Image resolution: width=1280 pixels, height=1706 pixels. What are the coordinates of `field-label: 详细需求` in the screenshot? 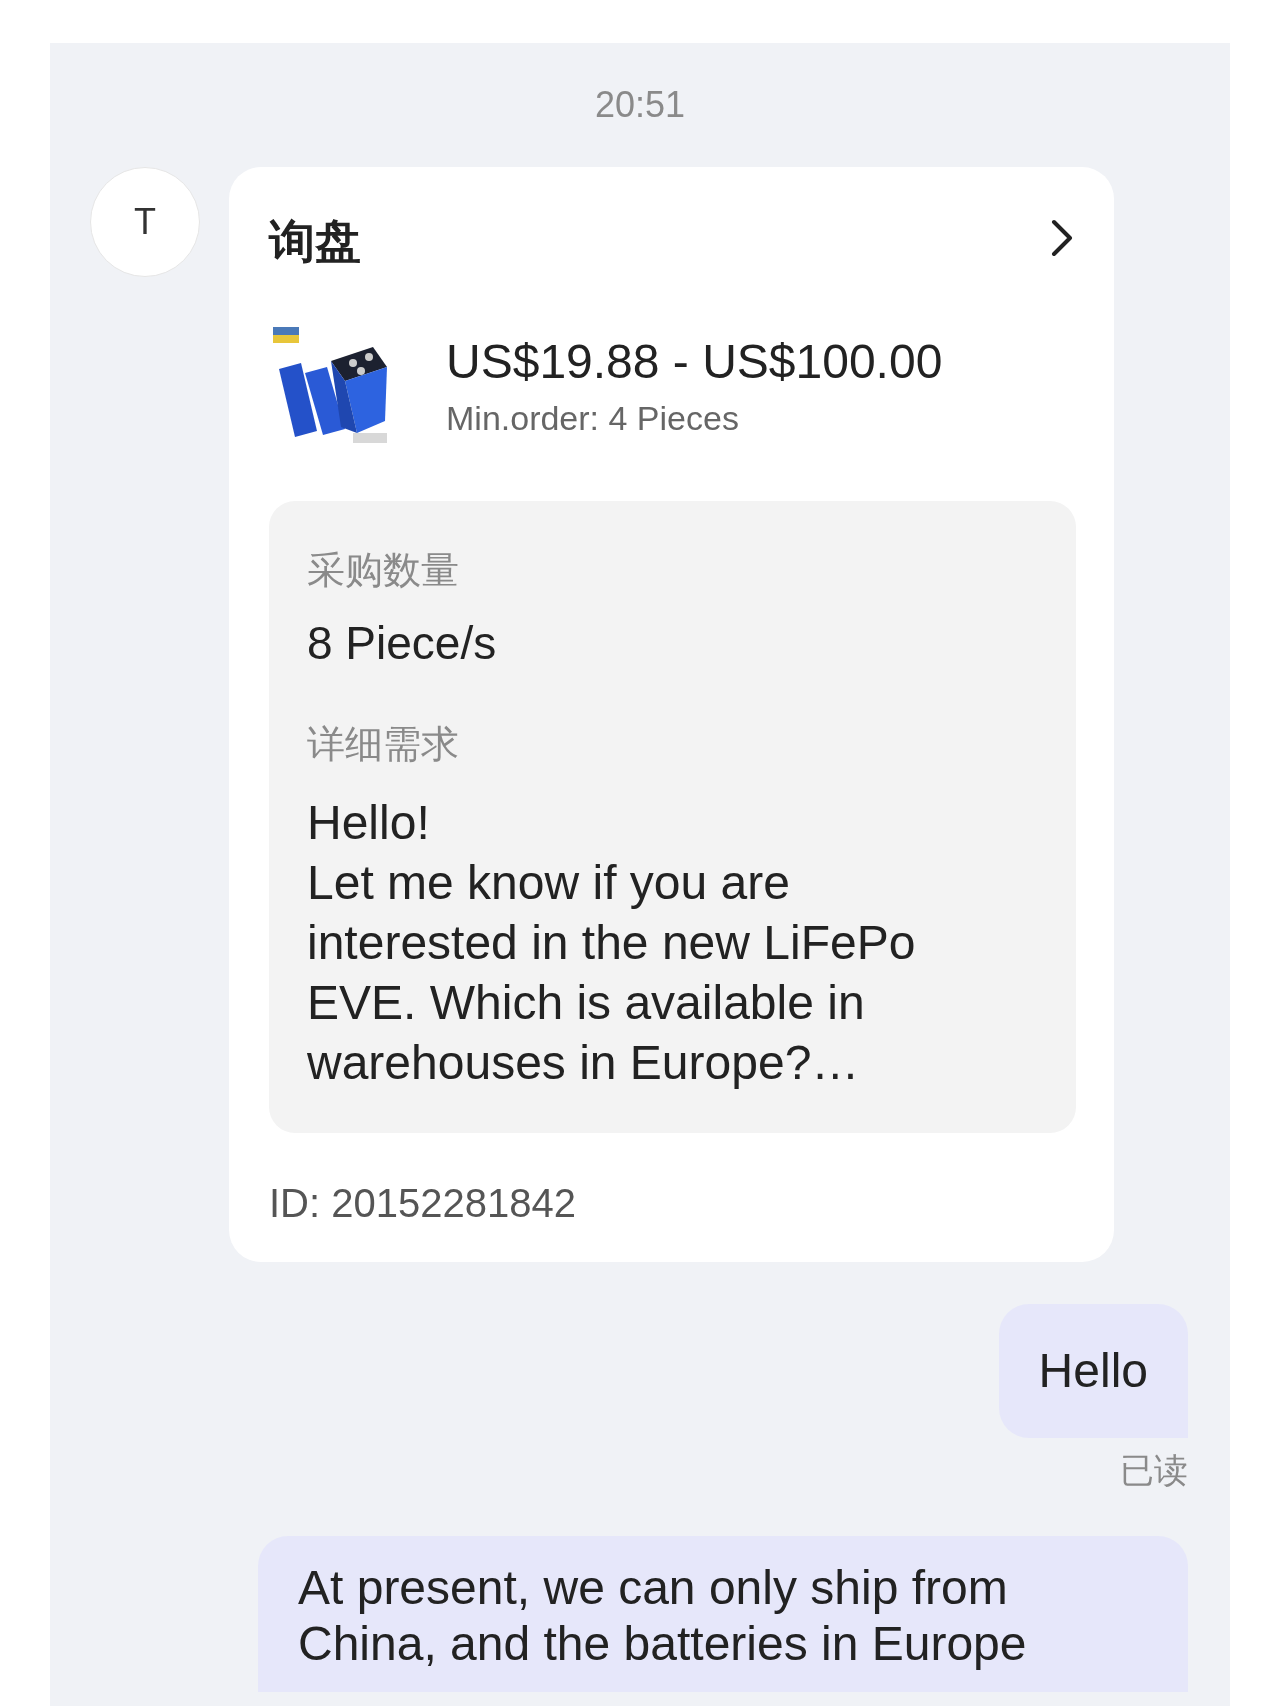 It's located at (383, 744).